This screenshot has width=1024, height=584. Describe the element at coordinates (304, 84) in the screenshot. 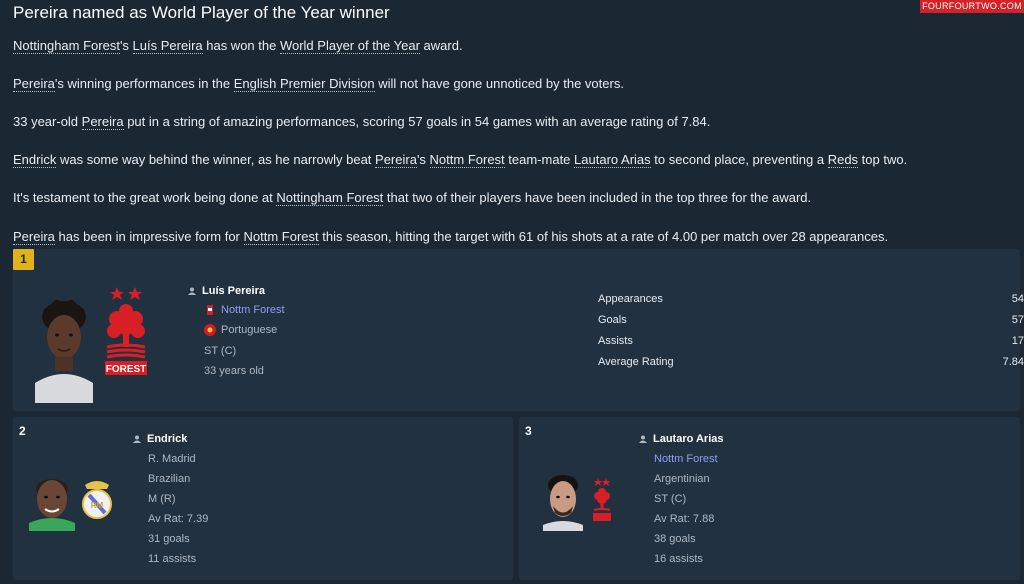

I see `link-english-premier-division: English Premier Division` at that location.